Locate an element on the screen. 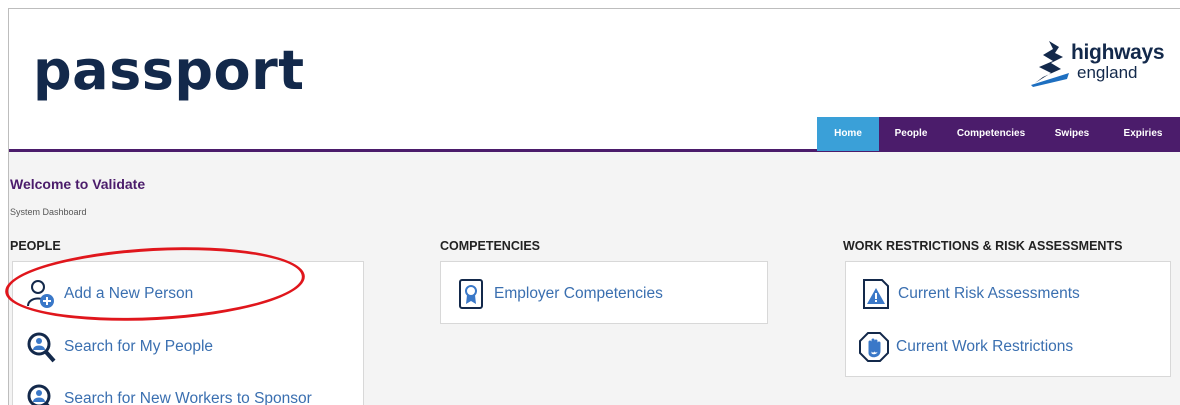 Image resolution: width=1180 pixels, height=405 pixels. certificate-icon is located at coordinates (471, 294).